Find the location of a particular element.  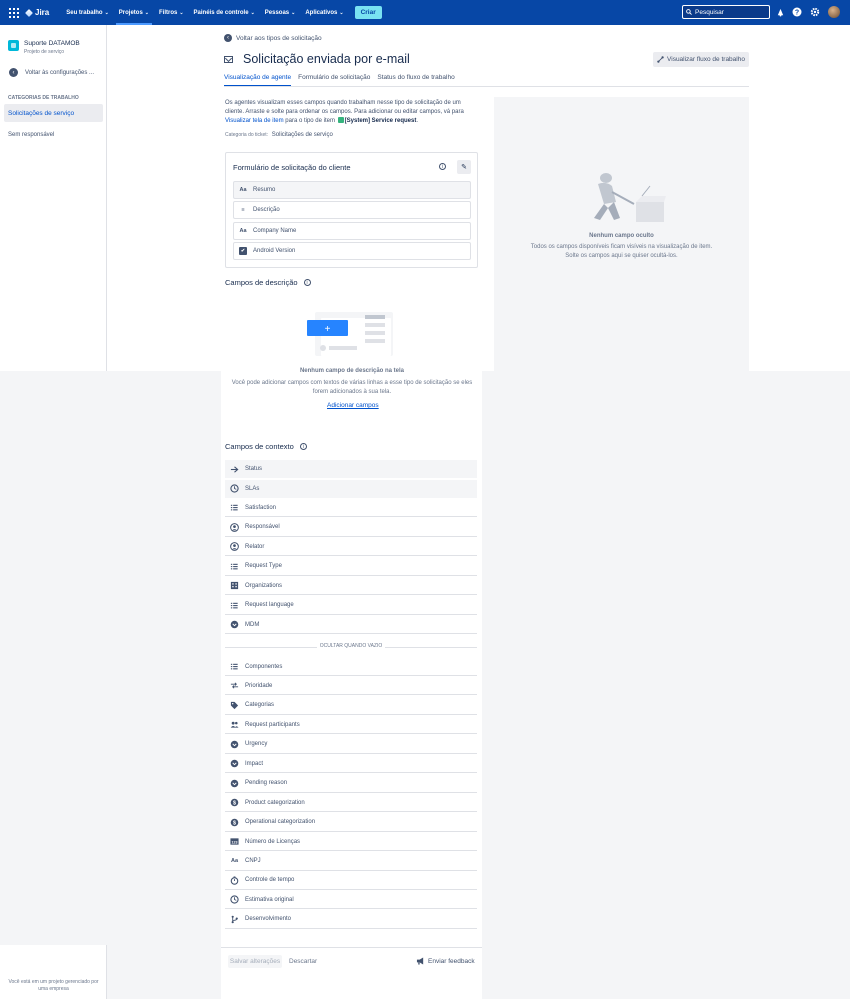

context-field-label: Impact is located at coordinates (254, 763).